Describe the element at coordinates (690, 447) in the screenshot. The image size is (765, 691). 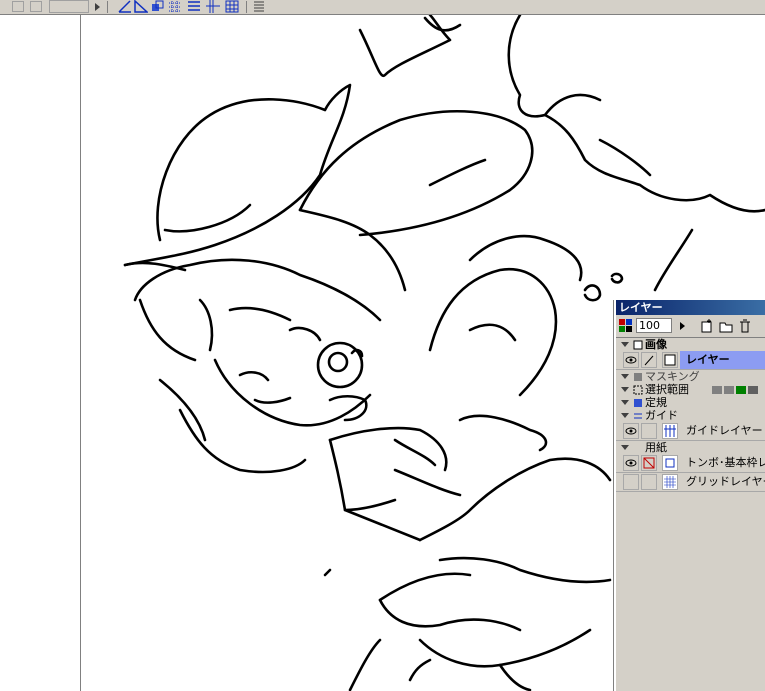
I see `group-paper: 用紙` at that location.